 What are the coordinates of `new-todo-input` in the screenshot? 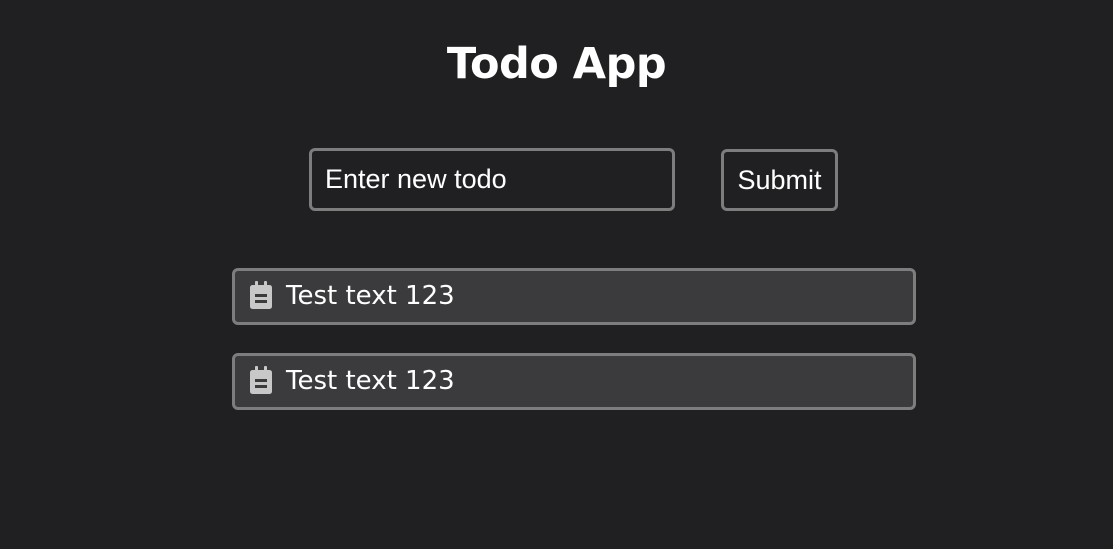 It's located at (492, 179).